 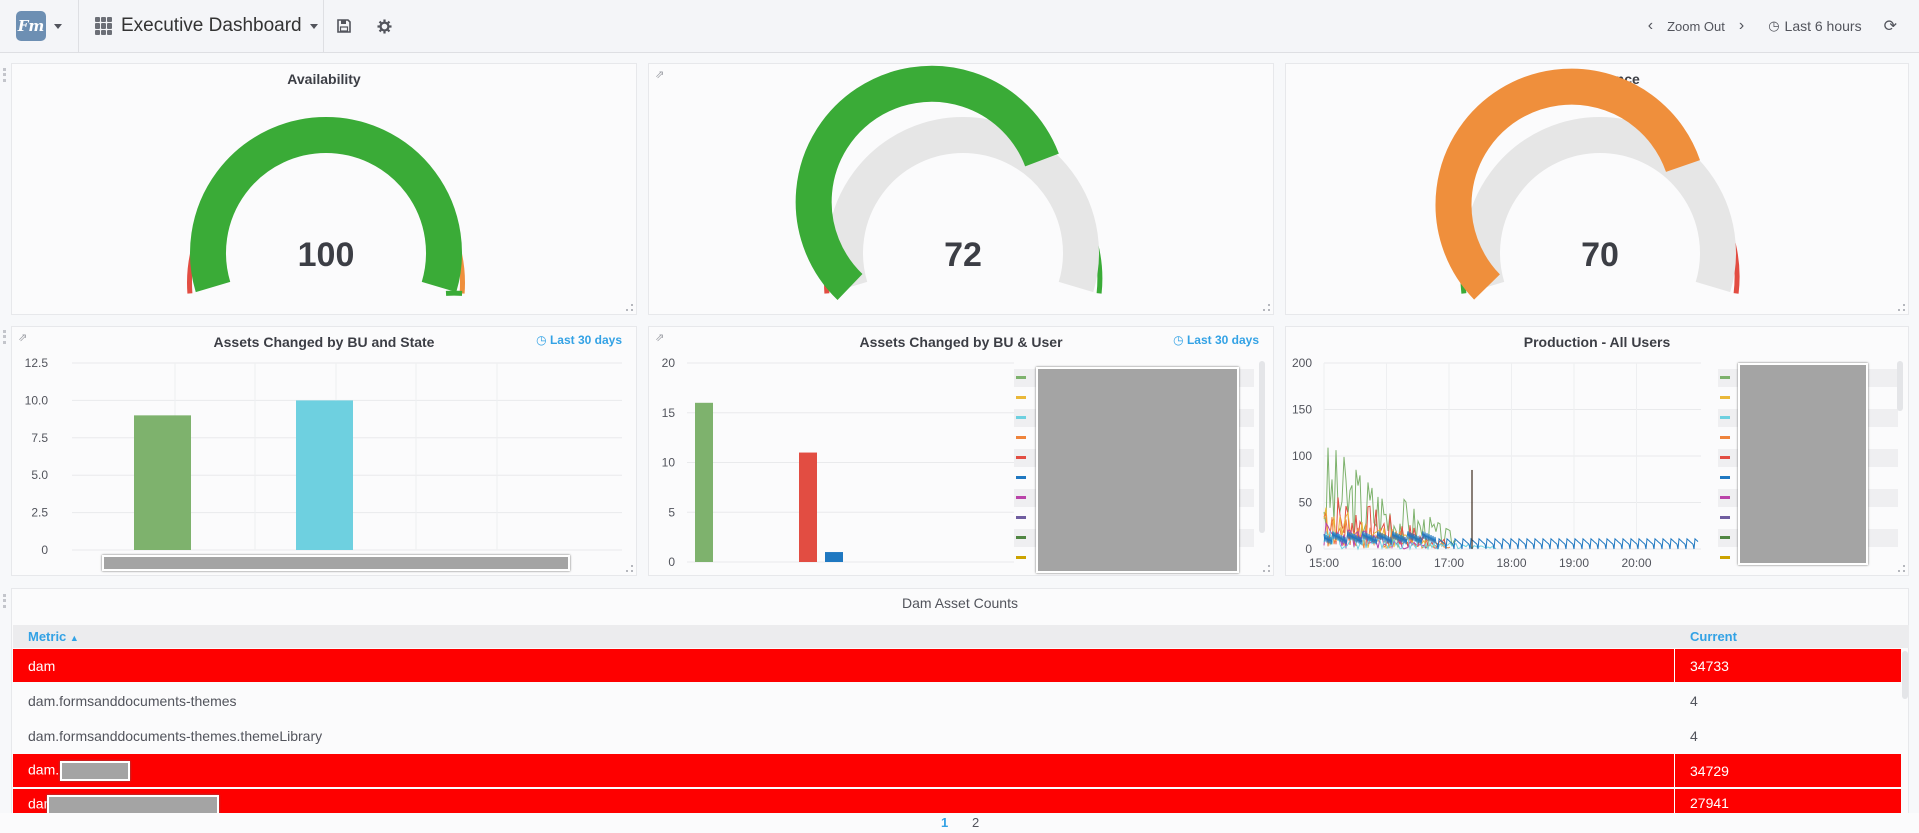 What do you see at coordinates (1709, 770) in the screenshot?
I see `current-cell: 34729` at bounding box center [1709, 770].